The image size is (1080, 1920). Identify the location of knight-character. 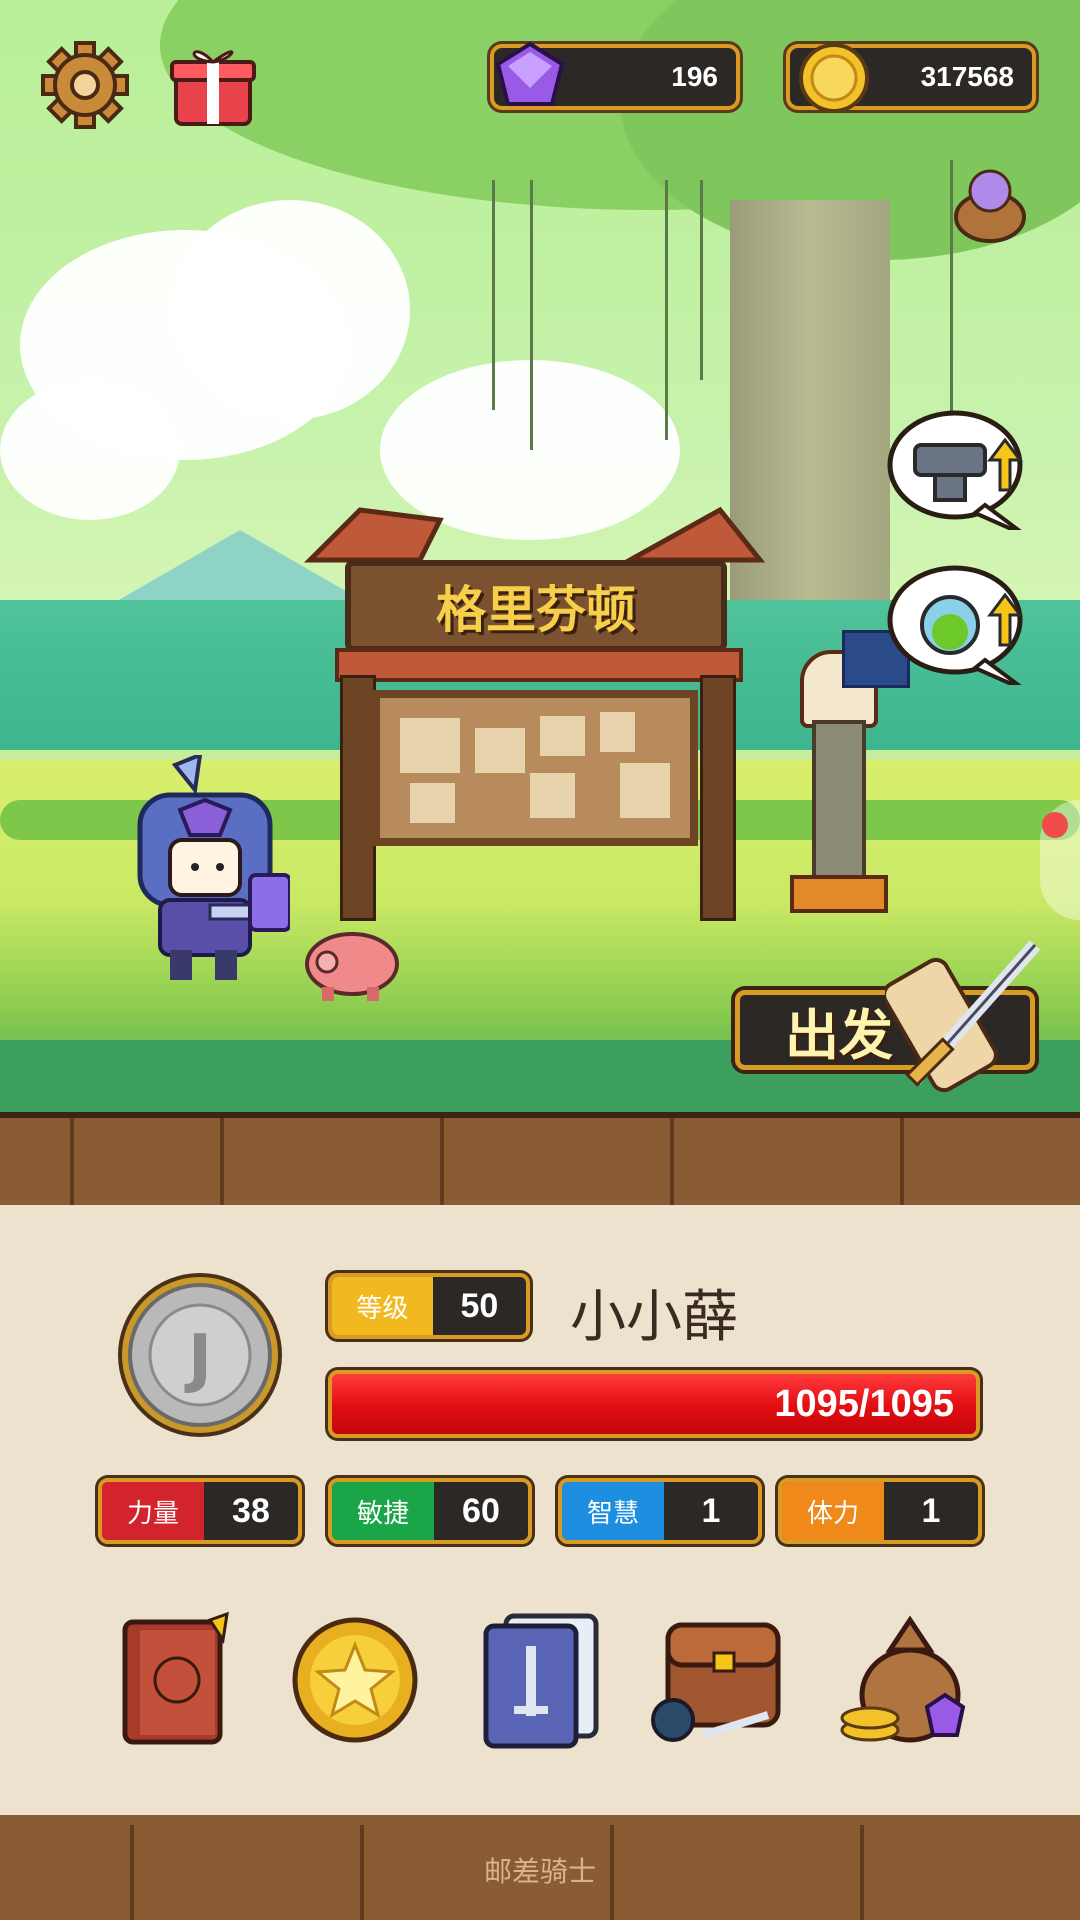
(206, 868).